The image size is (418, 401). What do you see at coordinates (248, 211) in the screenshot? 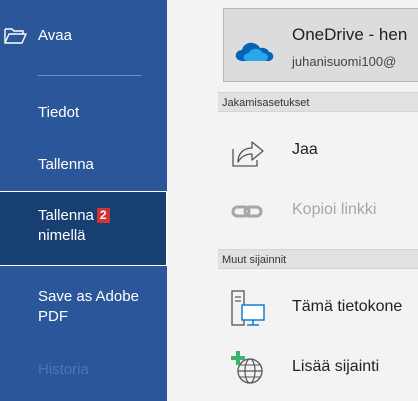
I see `link-icon` at bounding box center [248, 211].